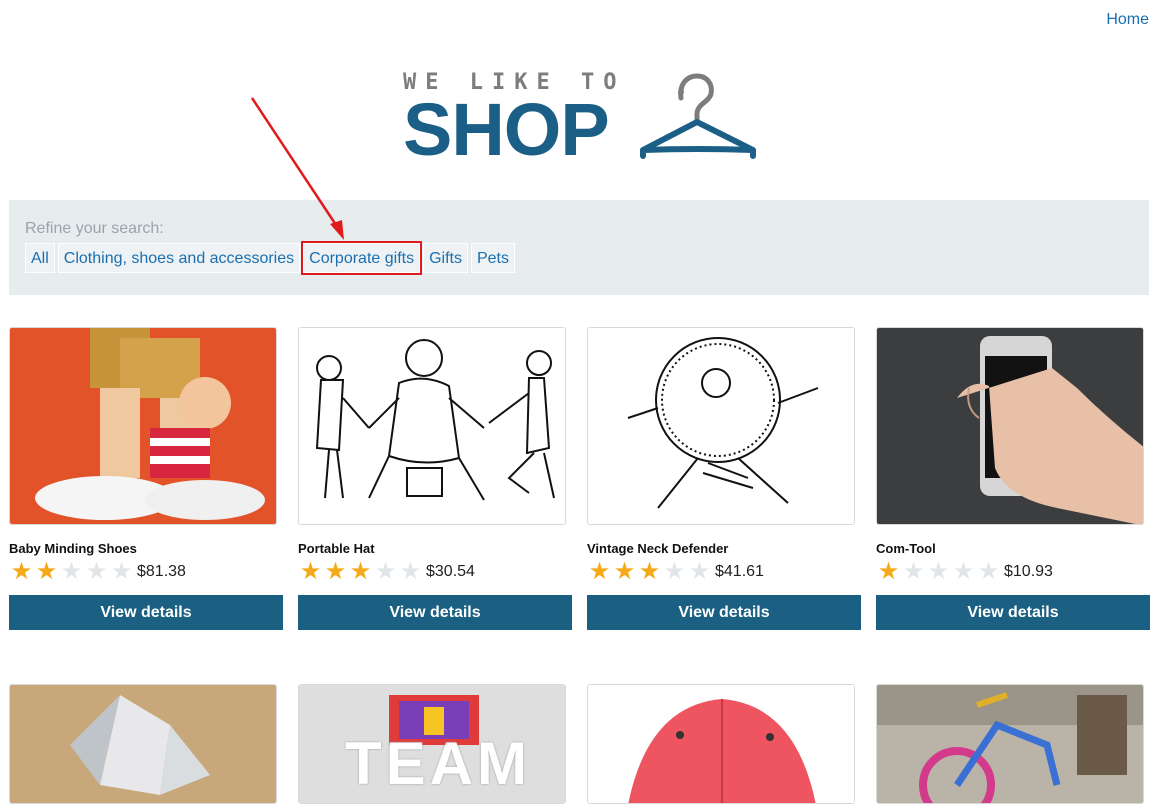 The image size is (1164, 804). I want to click on team-image-text: TEAM, so click(438, 763).